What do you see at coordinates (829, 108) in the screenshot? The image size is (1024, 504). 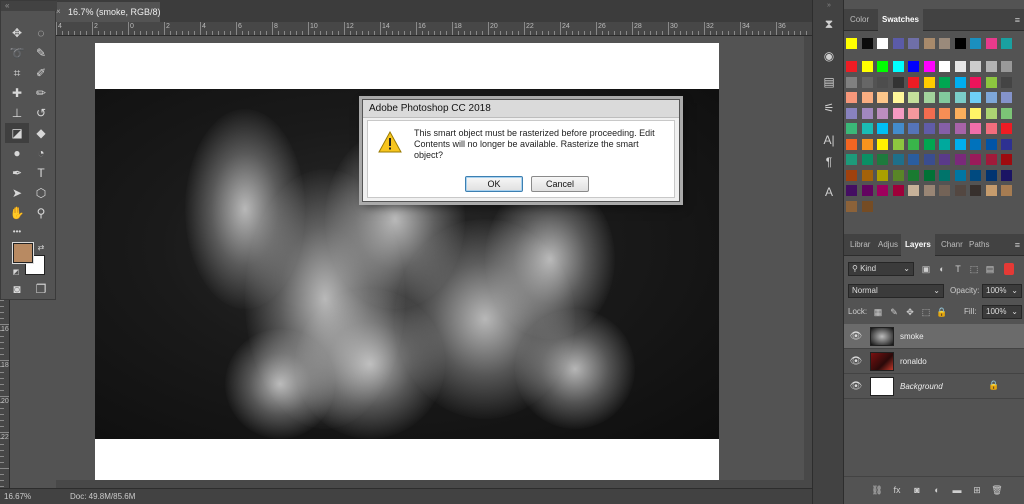 I see `adjustments-mini-icon: ⚟` at bounding box center [829, 108].